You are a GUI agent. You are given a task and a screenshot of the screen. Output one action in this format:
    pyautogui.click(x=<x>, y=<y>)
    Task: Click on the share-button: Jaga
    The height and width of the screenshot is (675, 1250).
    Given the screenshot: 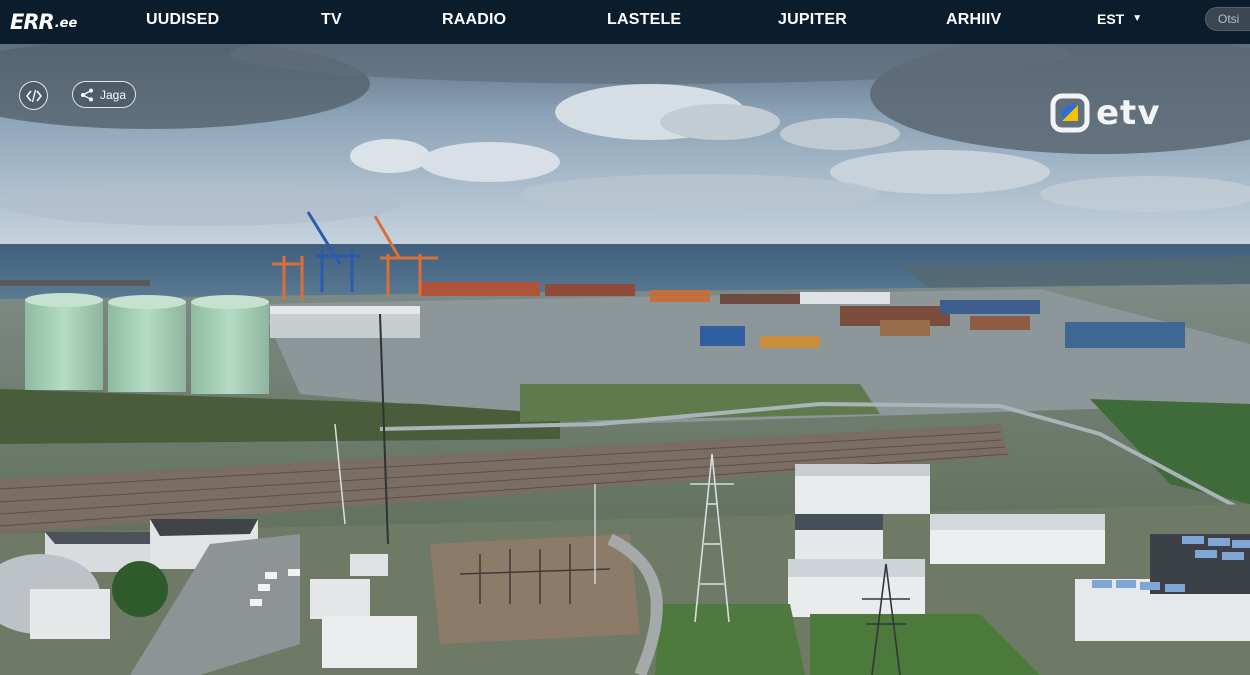 What is the action you would take?
    pyautogui.click(x=104, y=94)
    